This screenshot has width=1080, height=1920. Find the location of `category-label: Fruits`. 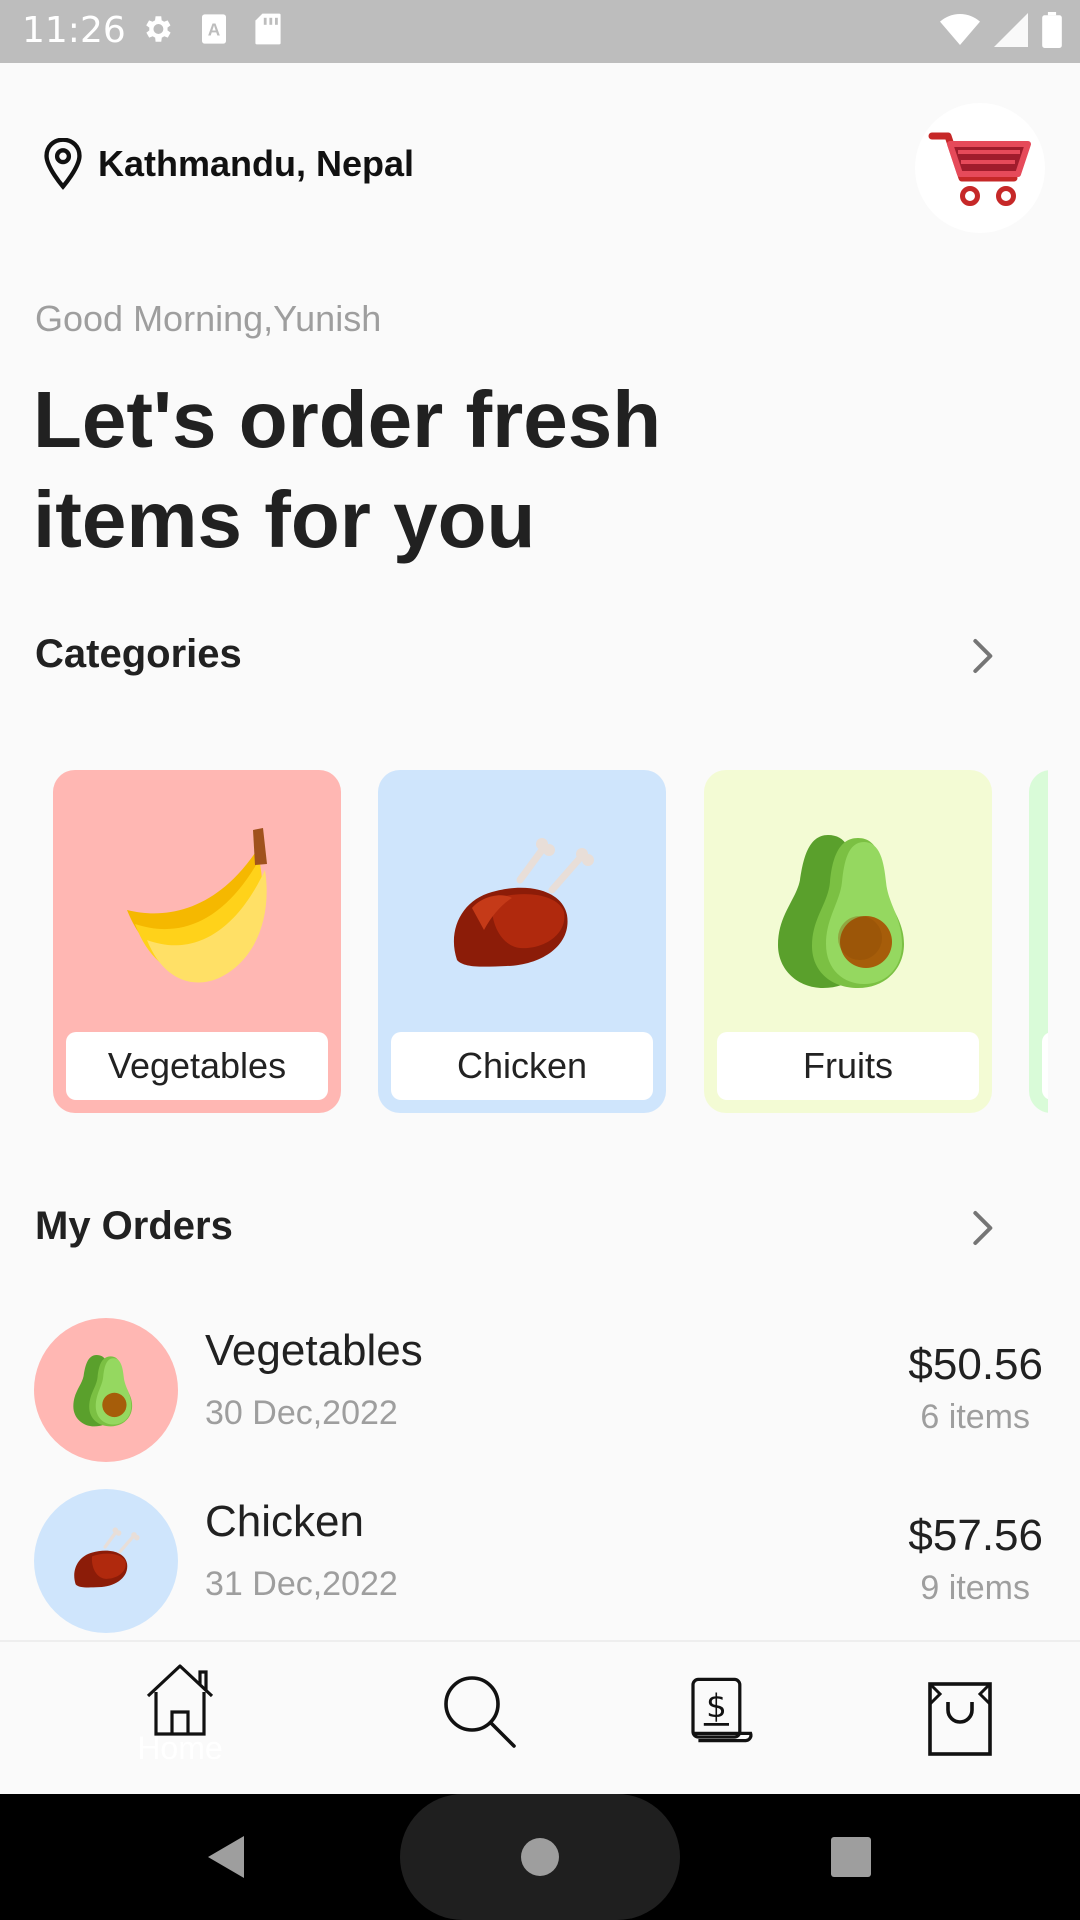

category-label: Fruits is located at coordinates (848, 1066).